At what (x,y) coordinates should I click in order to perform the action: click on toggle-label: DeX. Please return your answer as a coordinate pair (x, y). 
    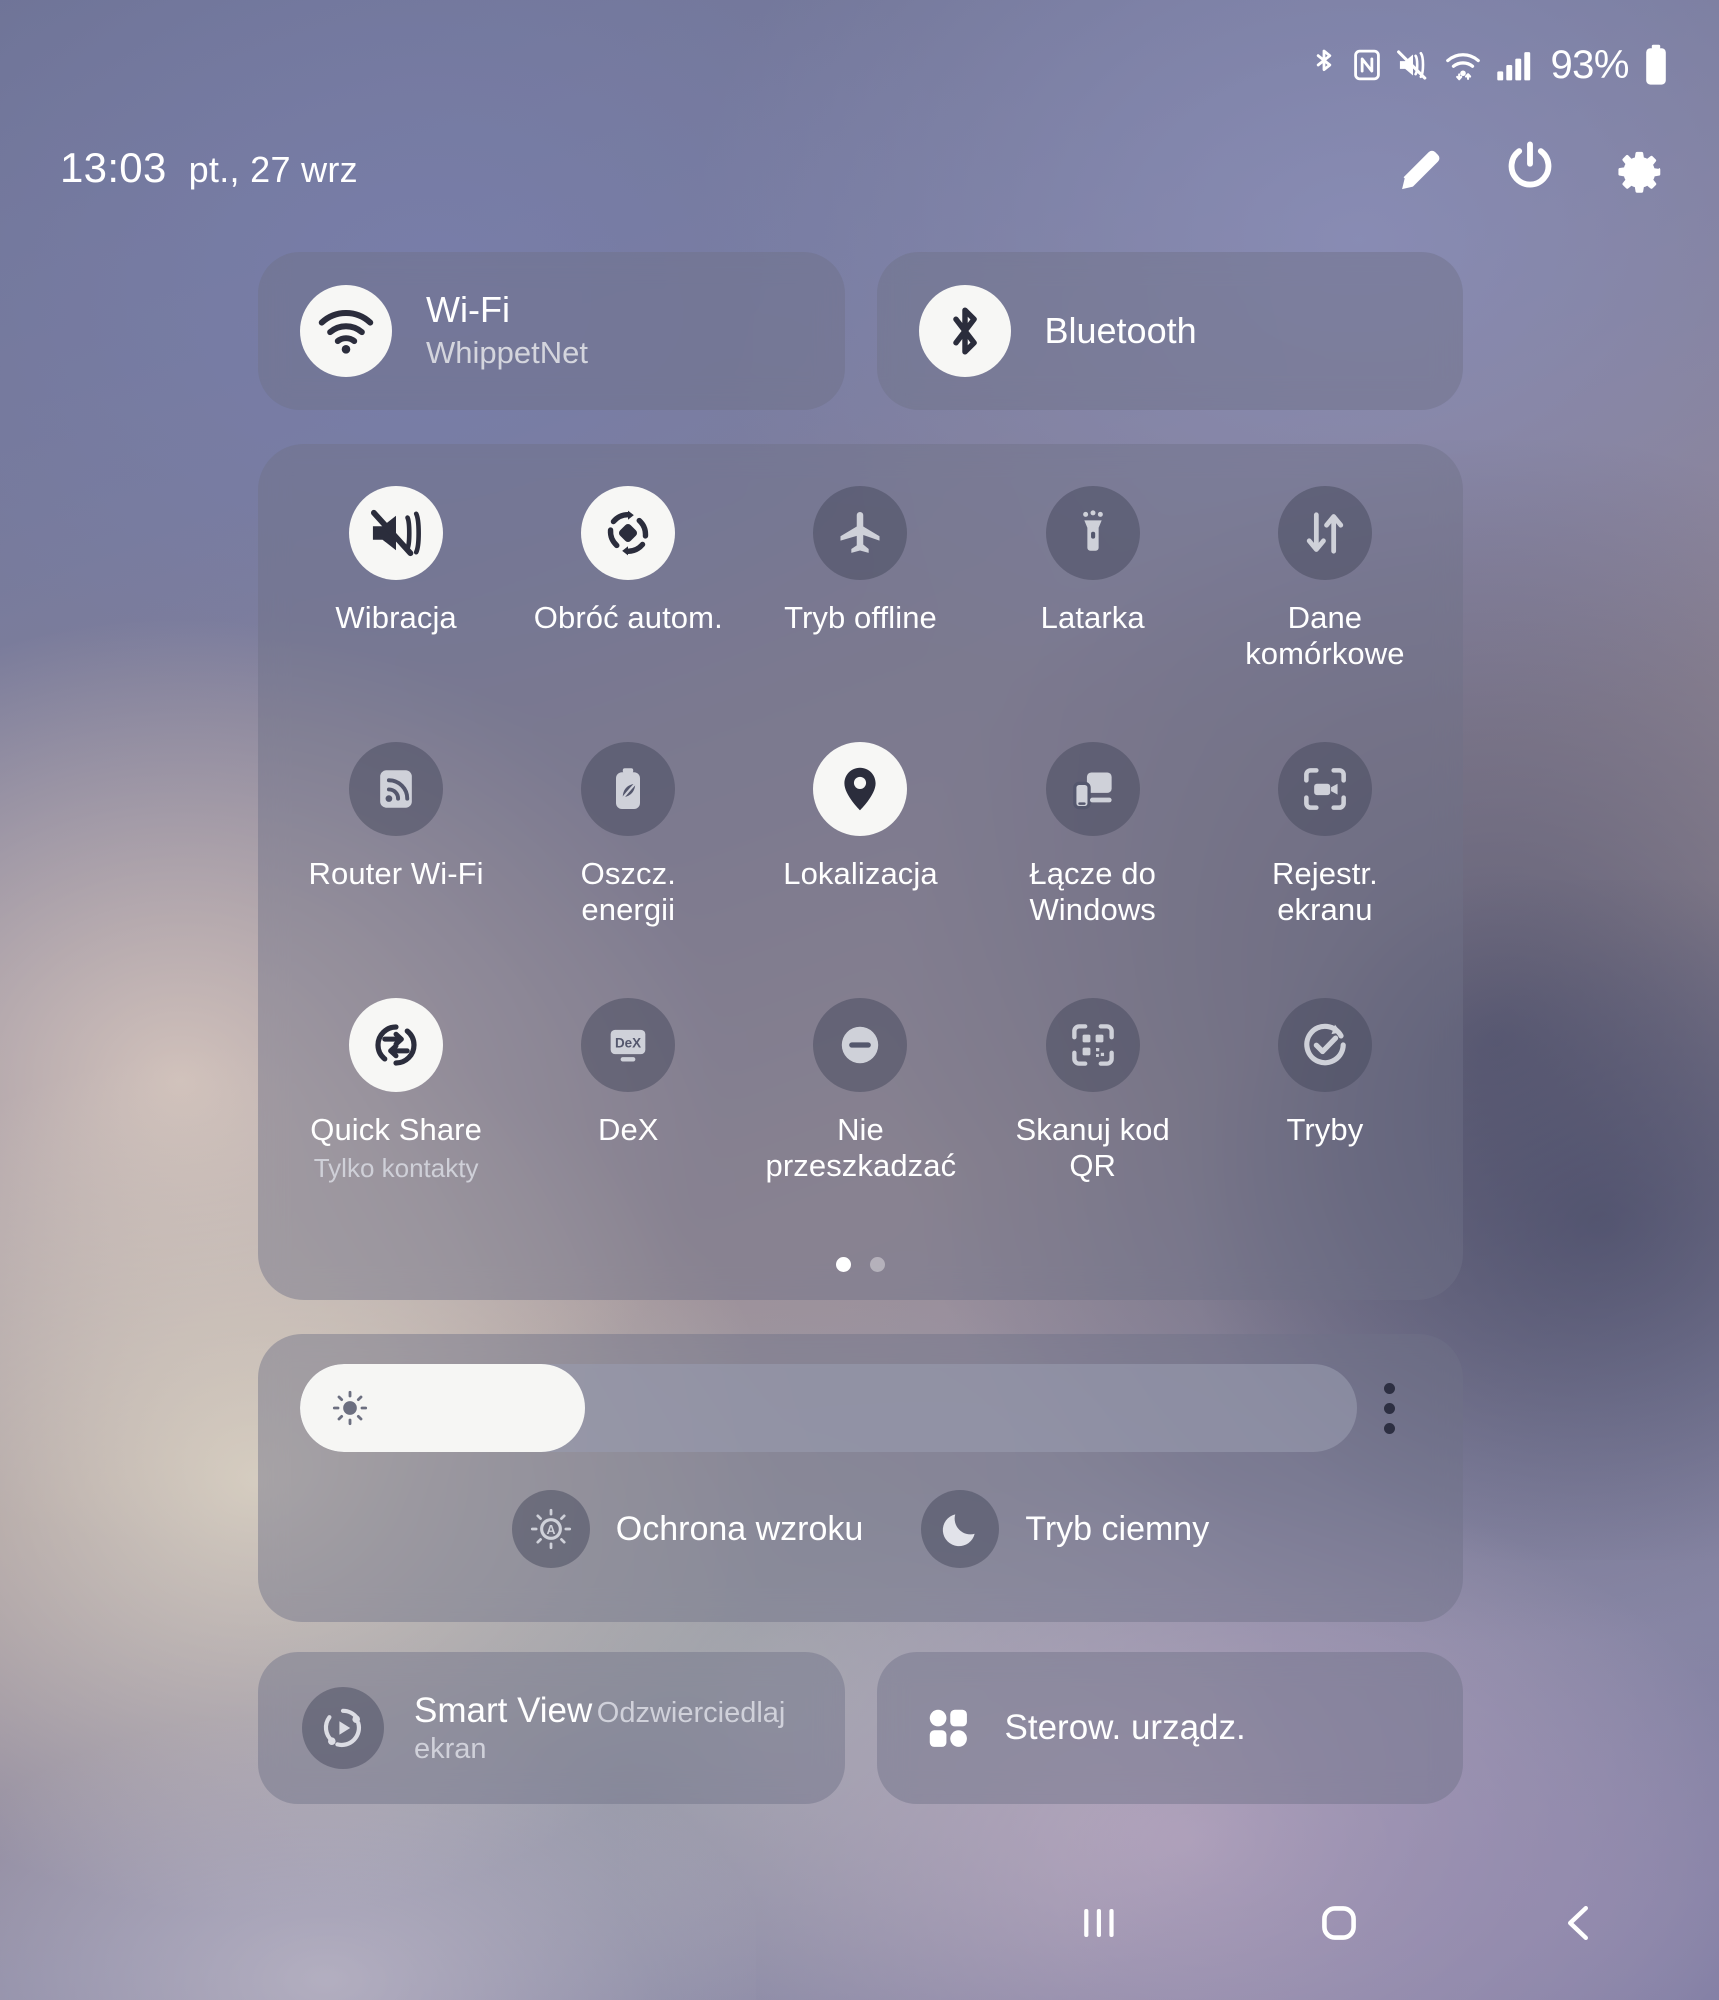
    Looking at the image, I should click on (628, 1129).